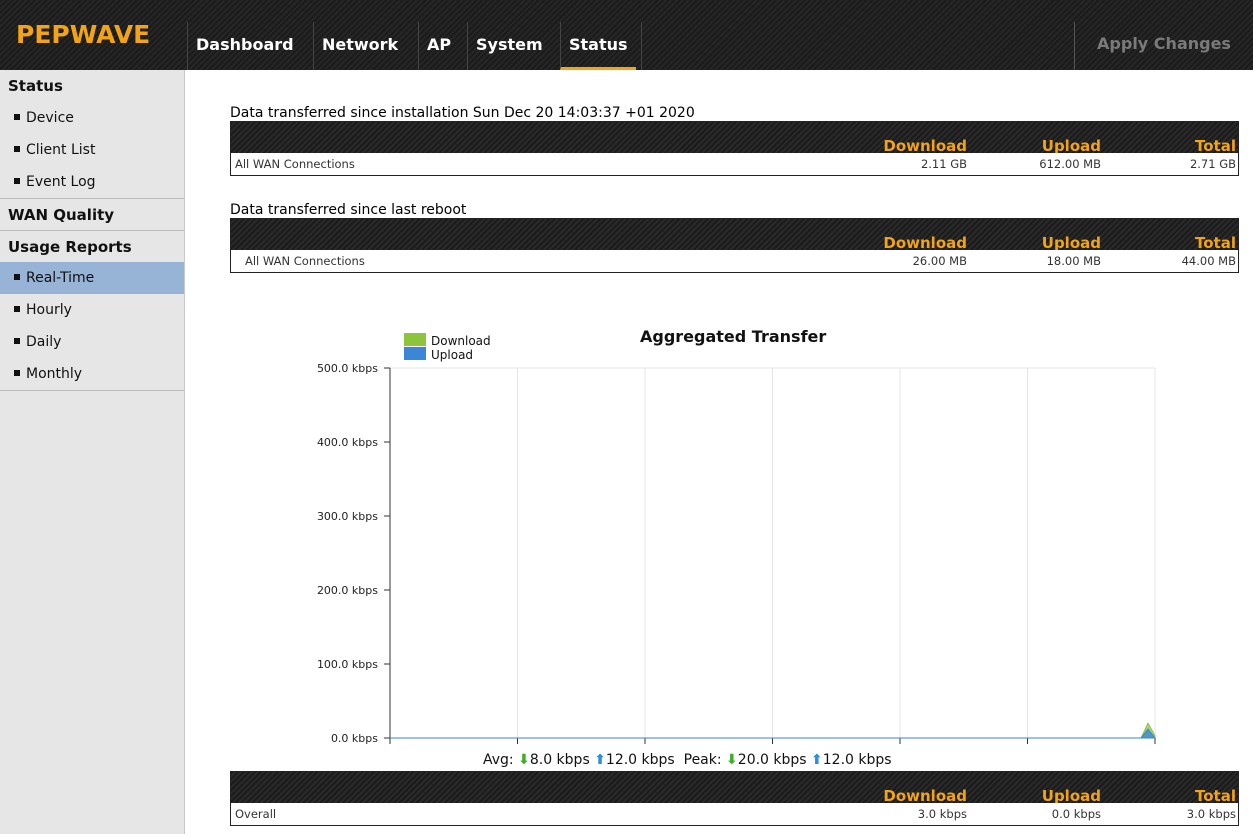  Describe the element at coordinates (92, 86) in the screenshot. I see `sidebar-heading-status: Status` at that location.